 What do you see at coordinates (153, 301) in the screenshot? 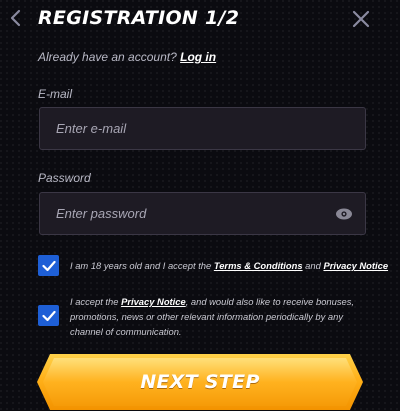
I see `marketing-privacy-link: Privacy Notice` at bounding box center [153, 301].